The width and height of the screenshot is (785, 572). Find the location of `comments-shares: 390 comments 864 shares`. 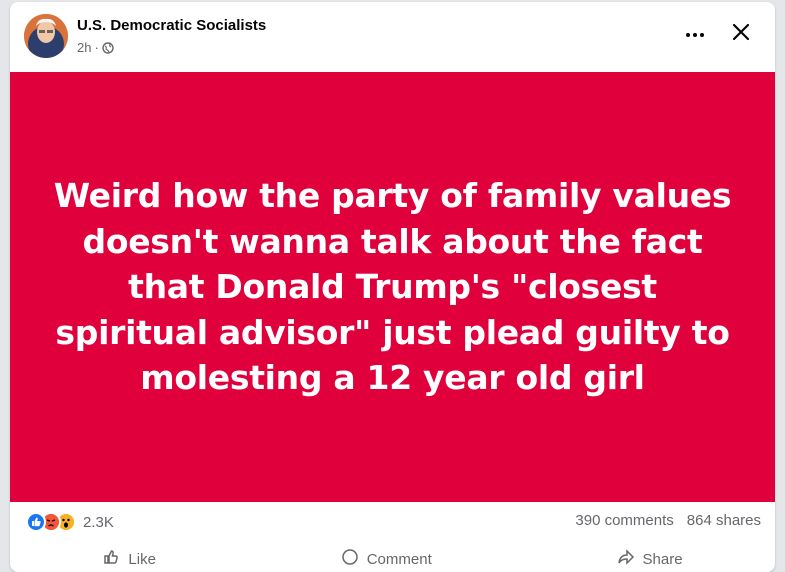

comments-shares: 390 comments 864 shares is located at coordinates (668, 520).